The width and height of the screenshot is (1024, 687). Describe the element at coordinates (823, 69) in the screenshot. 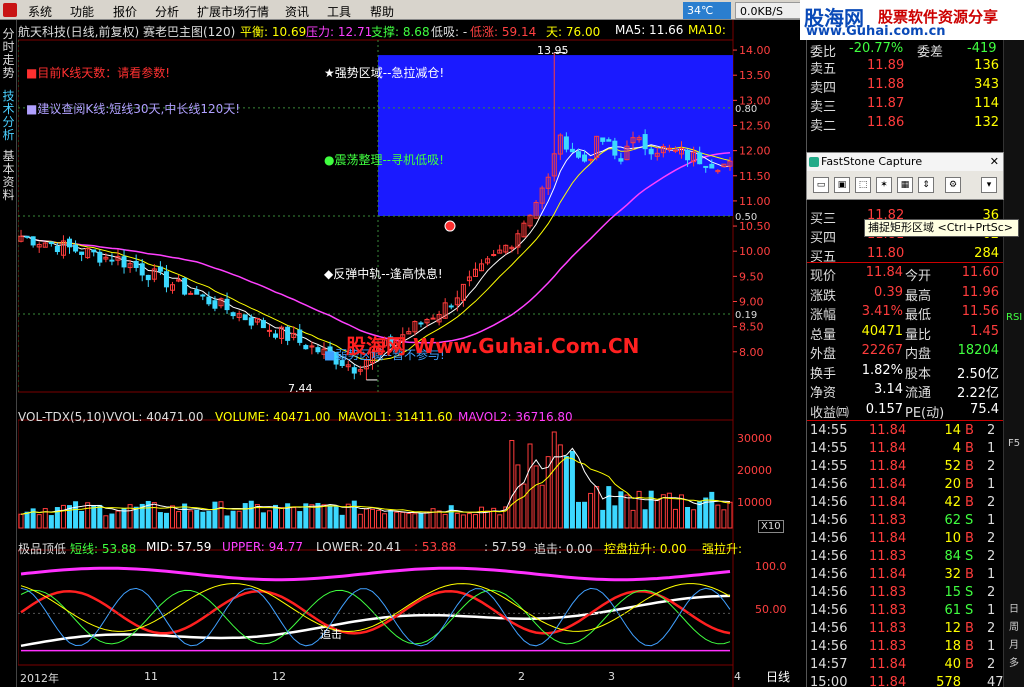

I see `sell-level-label: 卖五` at that location.